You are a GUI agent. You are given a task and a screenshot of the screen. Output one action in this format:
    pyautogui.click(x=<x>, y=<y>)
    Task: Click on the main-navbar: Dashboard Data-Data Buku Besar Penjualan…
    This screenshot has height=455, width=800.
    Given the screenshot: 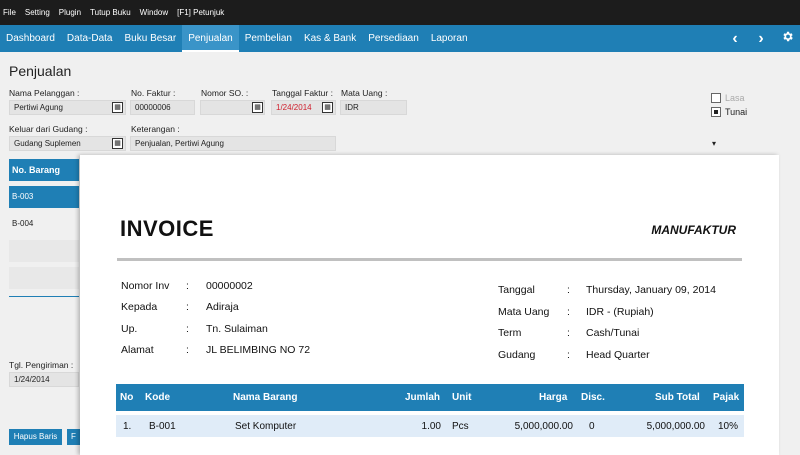 What is the action you would take?
    pyautogui.click(x=400, y=38)
    